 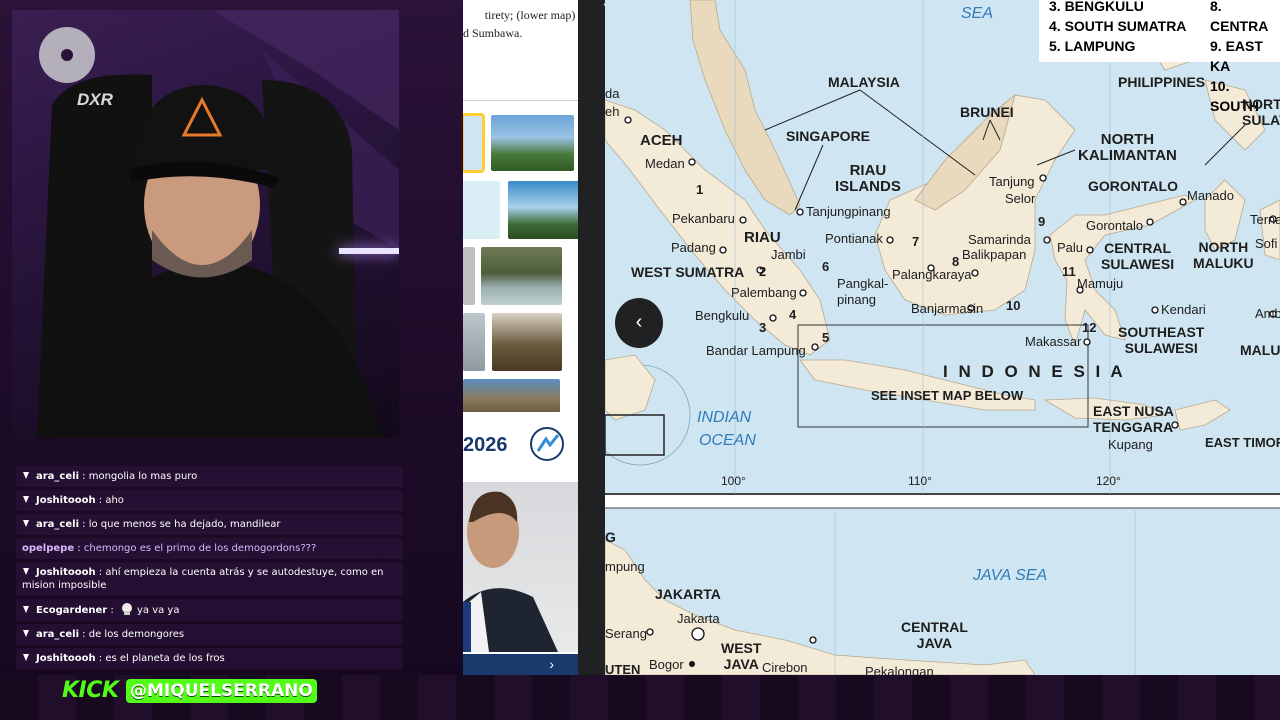 What do you see at coordinates (1092, 46) in the screenshot?
I see `legend-item: 5. LAMPUNG` at bounding box center [1092, 46].